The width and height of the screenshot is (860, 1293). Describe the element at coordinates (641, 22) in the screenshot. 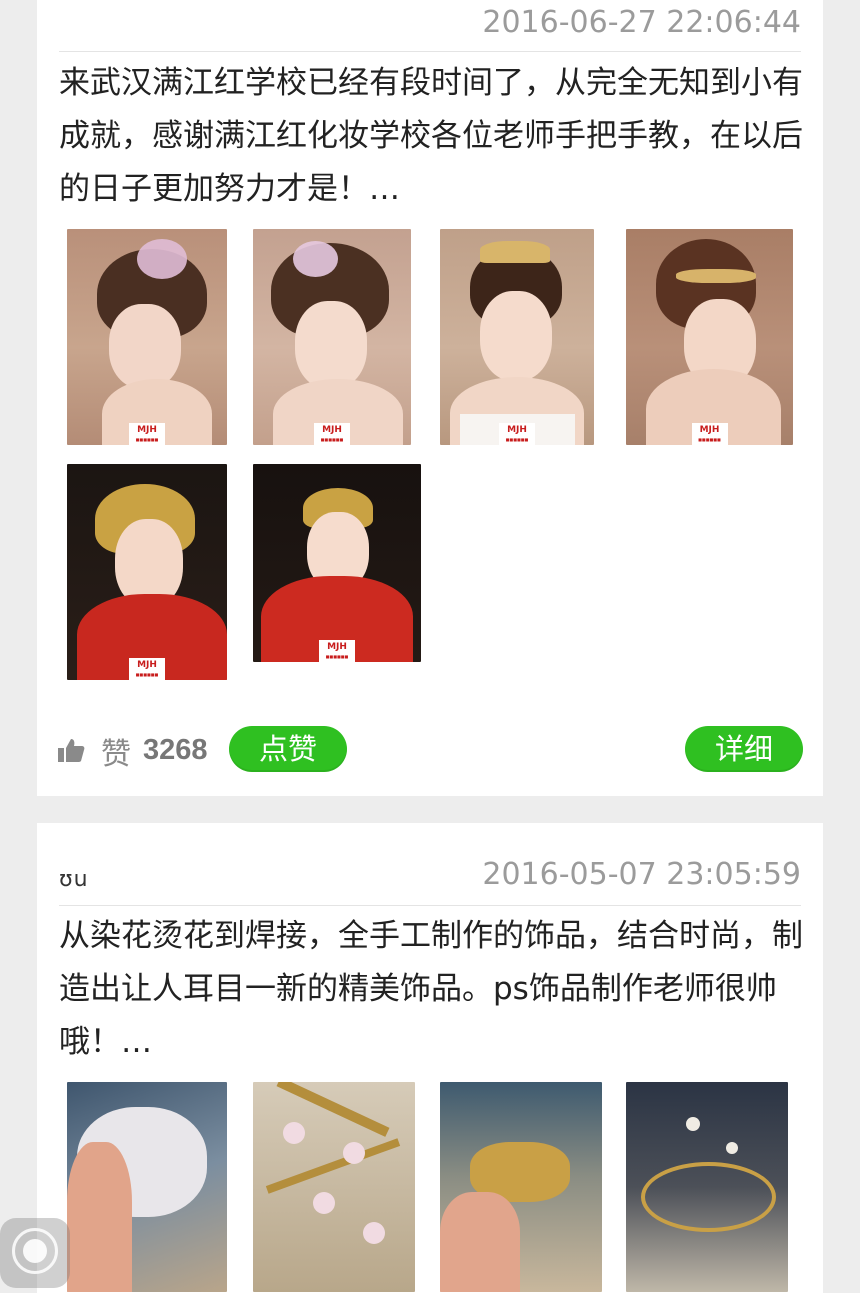

I see `post-timestamp: 2016-06-27 22:06:44` at that location.